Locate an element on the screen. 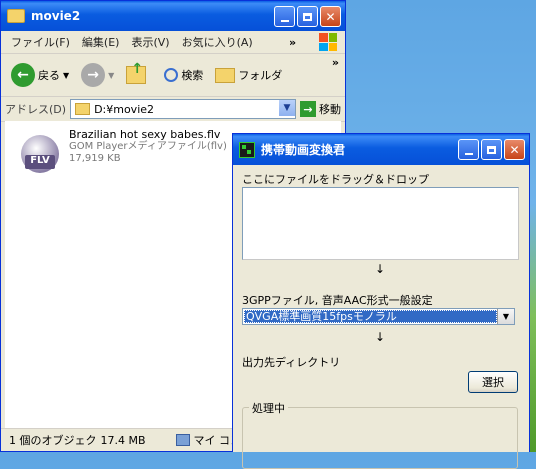  file-type: GOM Playerメディアファイル(flv) is located at coordinates (148, 146).